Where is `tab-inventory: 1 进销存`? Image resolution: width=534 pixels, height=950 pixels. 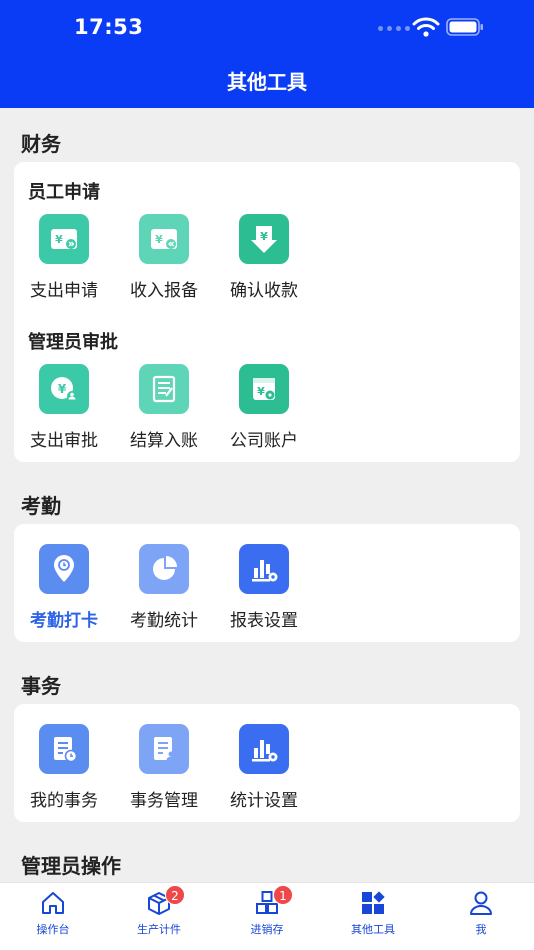 tab-inventory: 1 进销存 is located at coordinates (267, 911).